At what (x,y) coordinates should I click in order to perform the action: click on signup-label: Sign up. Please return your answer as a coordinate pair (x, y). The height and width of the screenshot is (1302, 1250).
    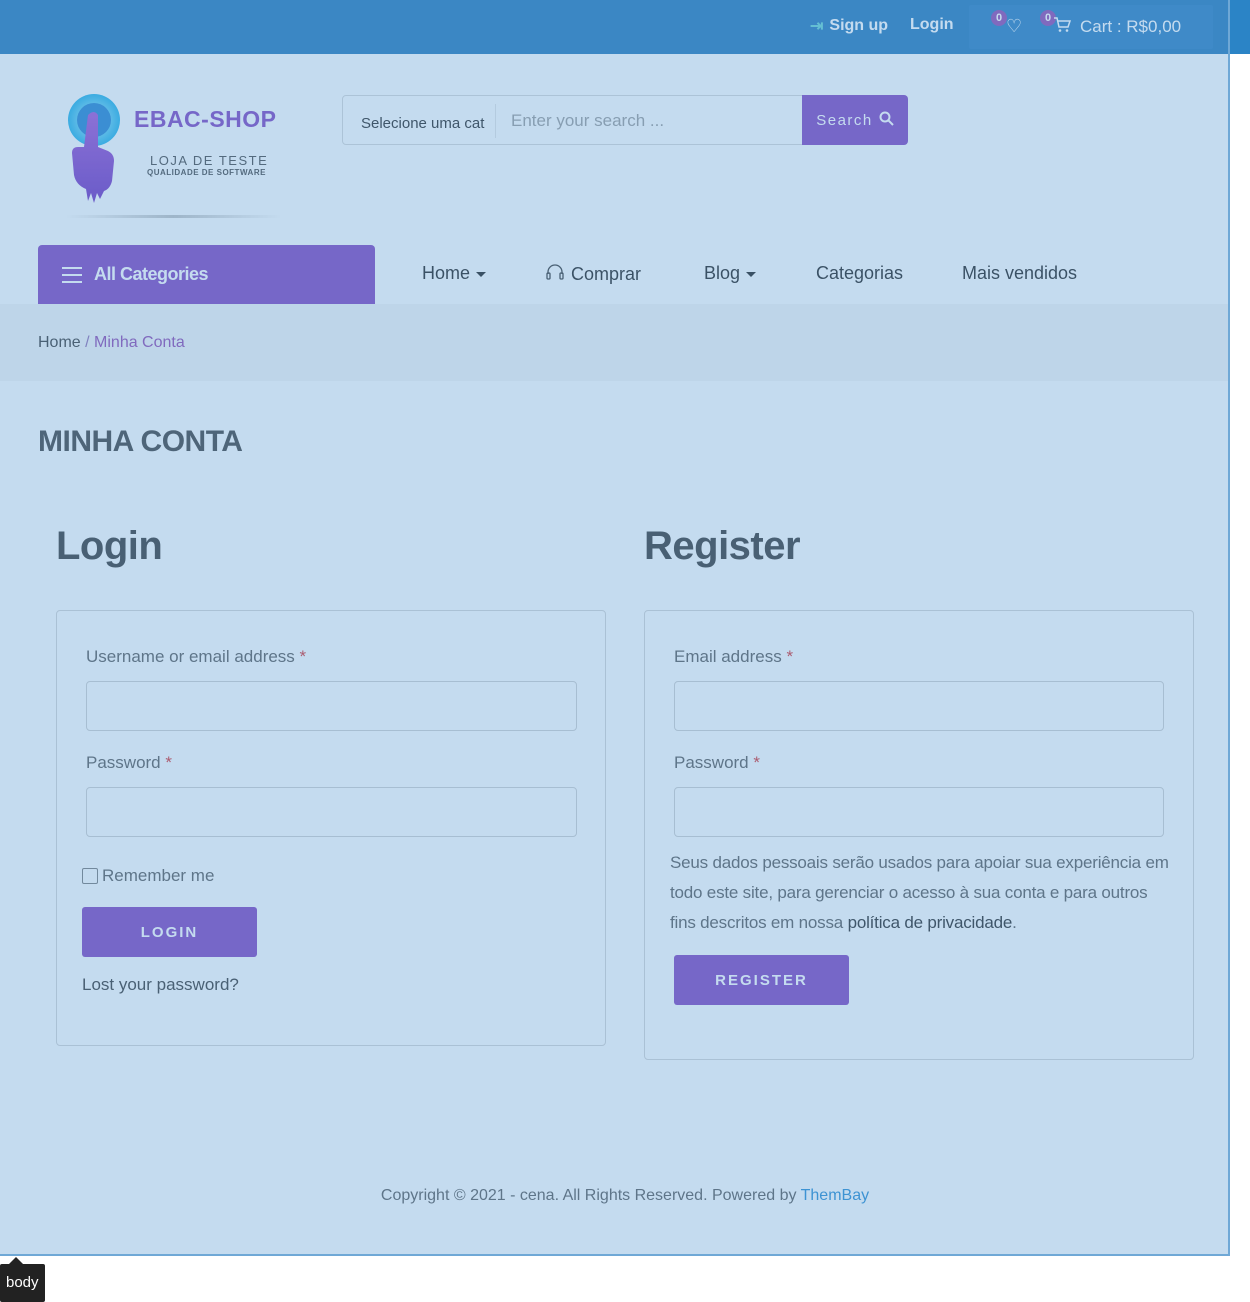
    Looking at the image, I should click on (859, 25).